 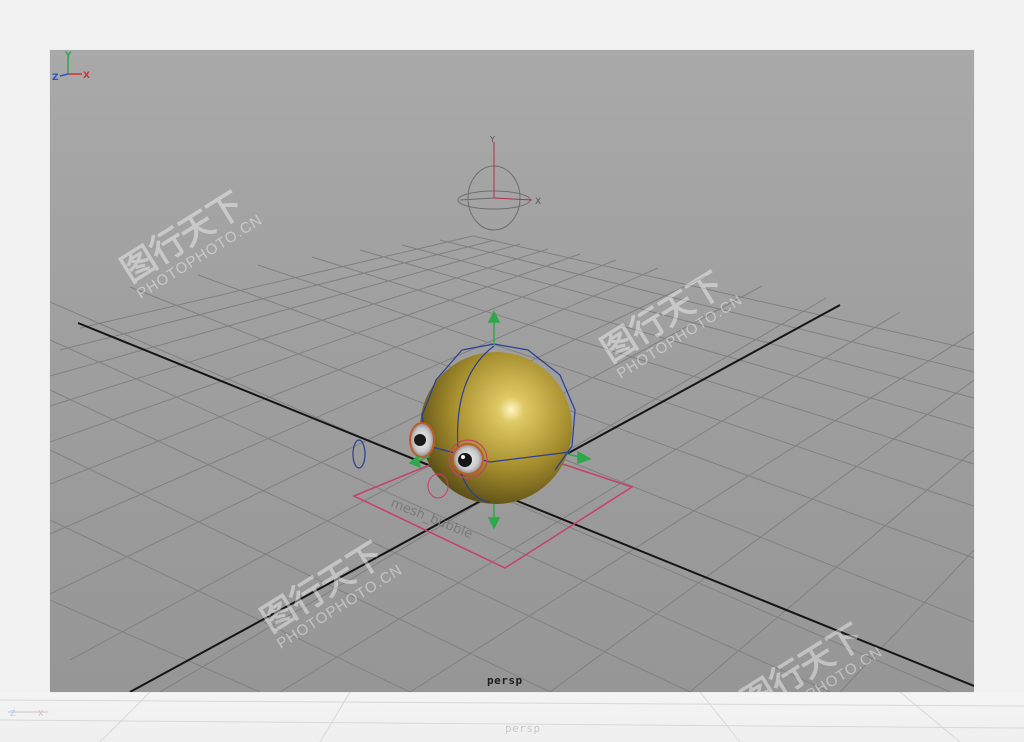 I want to click on eye-left, so click(x=422, y=440).